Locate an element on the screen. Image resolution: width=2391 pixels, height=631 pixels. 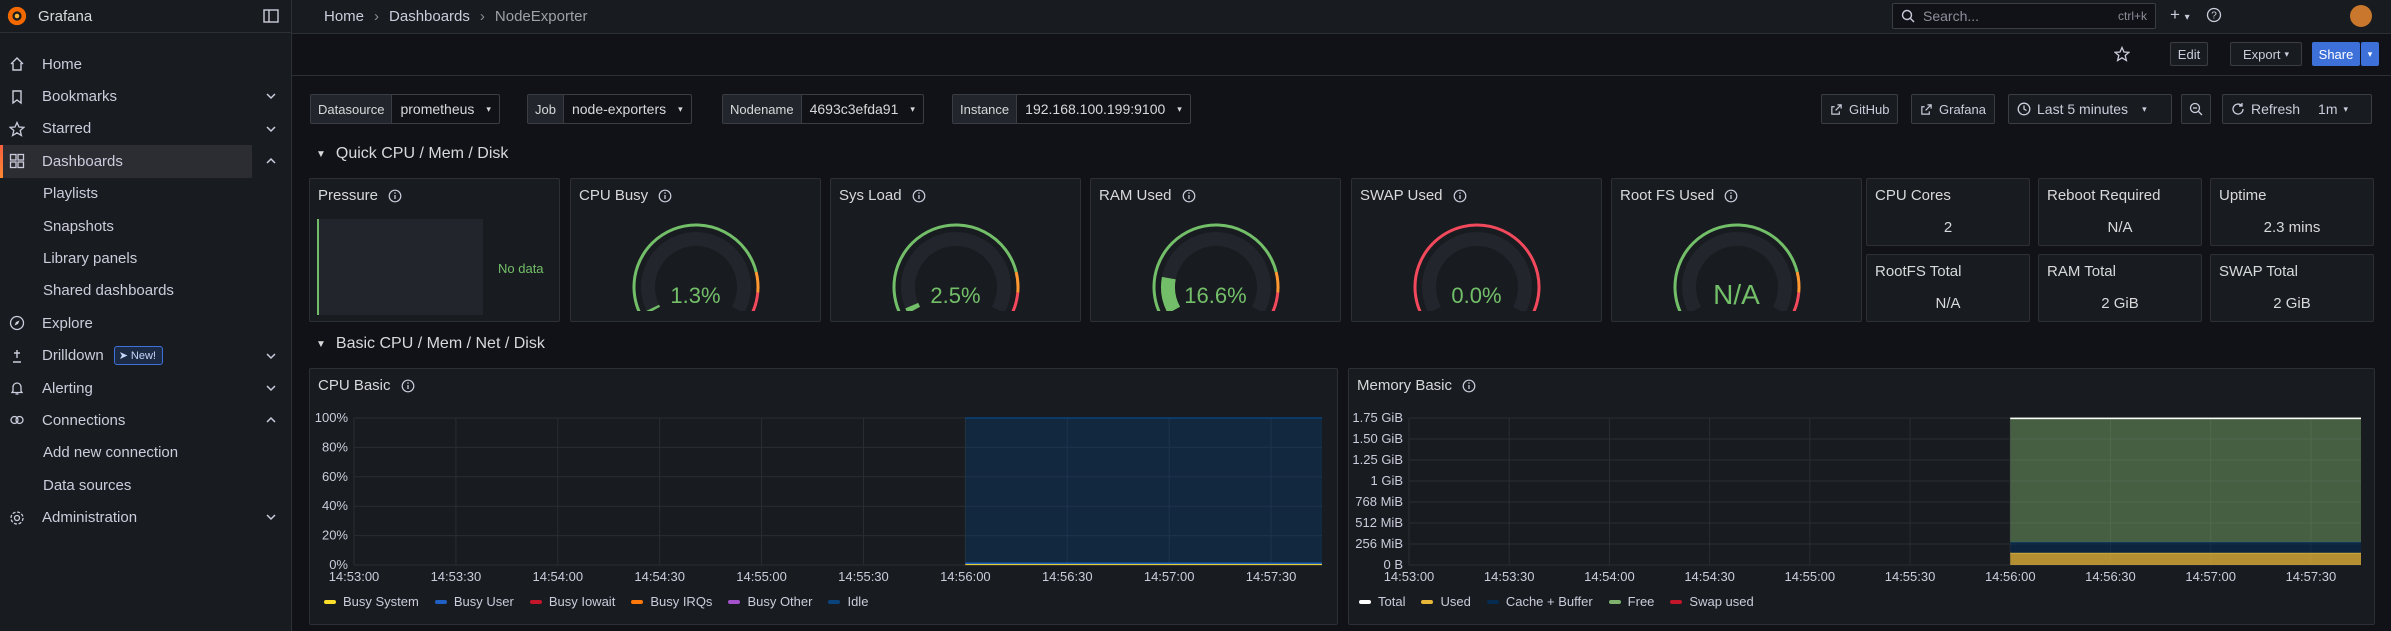
gauge-value: 2.5% is located at coordinates (955, 295).